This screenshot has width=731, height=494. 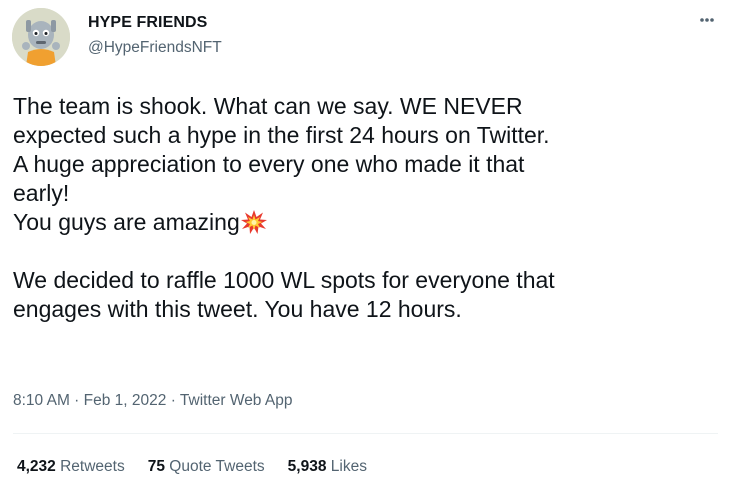 I want to click on retweets-stat: 4,232 Retweets, so click(x=71, y=467).